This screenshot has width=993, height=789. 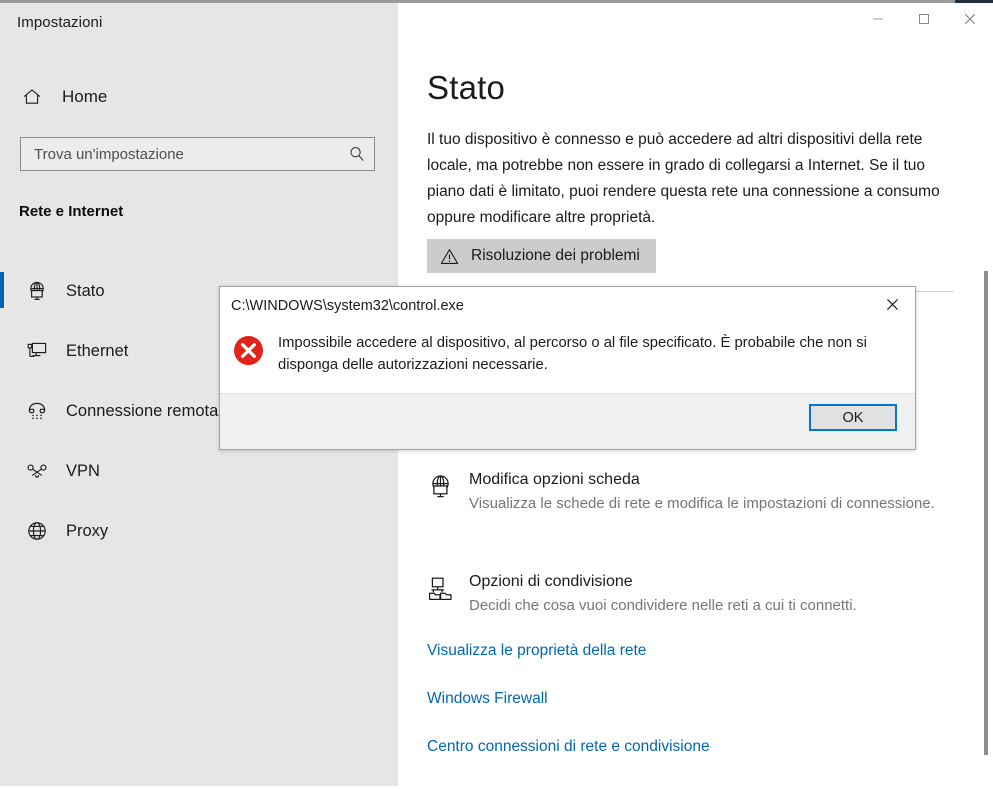 I want to click on scrollbar-thumb, so click(x=986, y=513).